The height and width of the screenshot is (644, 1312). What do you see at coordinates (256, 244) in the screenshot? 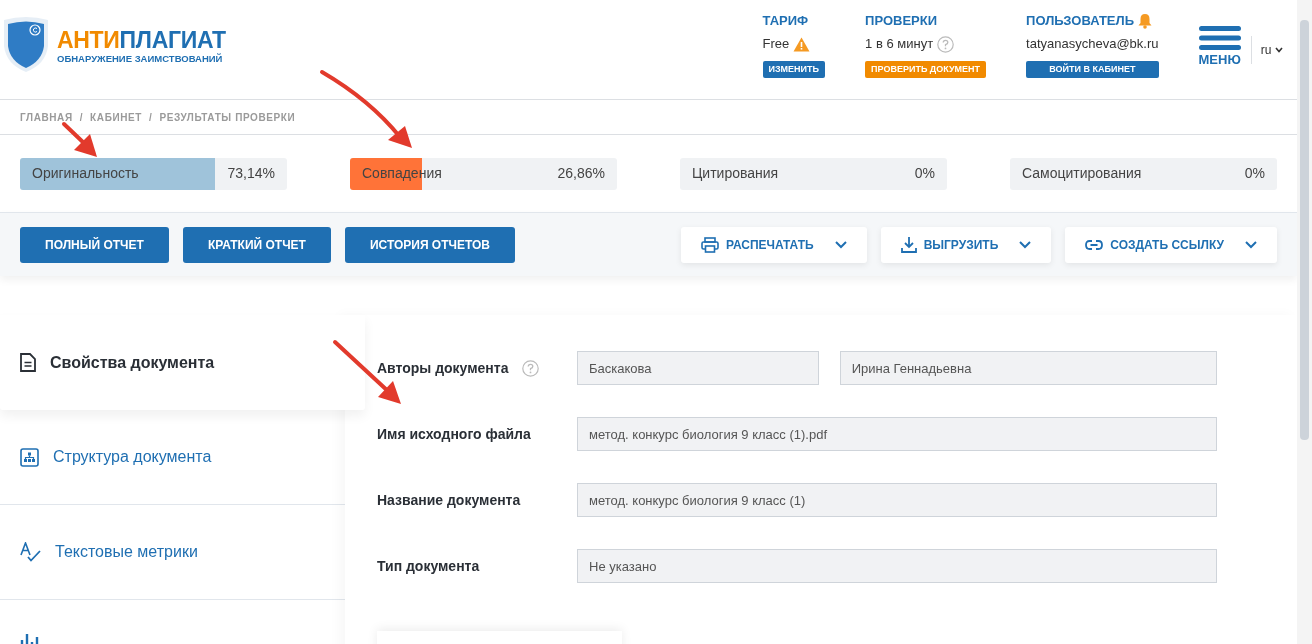
I see `report-button: КРАТКИЙ ОТЧЕТ` at bounding box center [256, 244].